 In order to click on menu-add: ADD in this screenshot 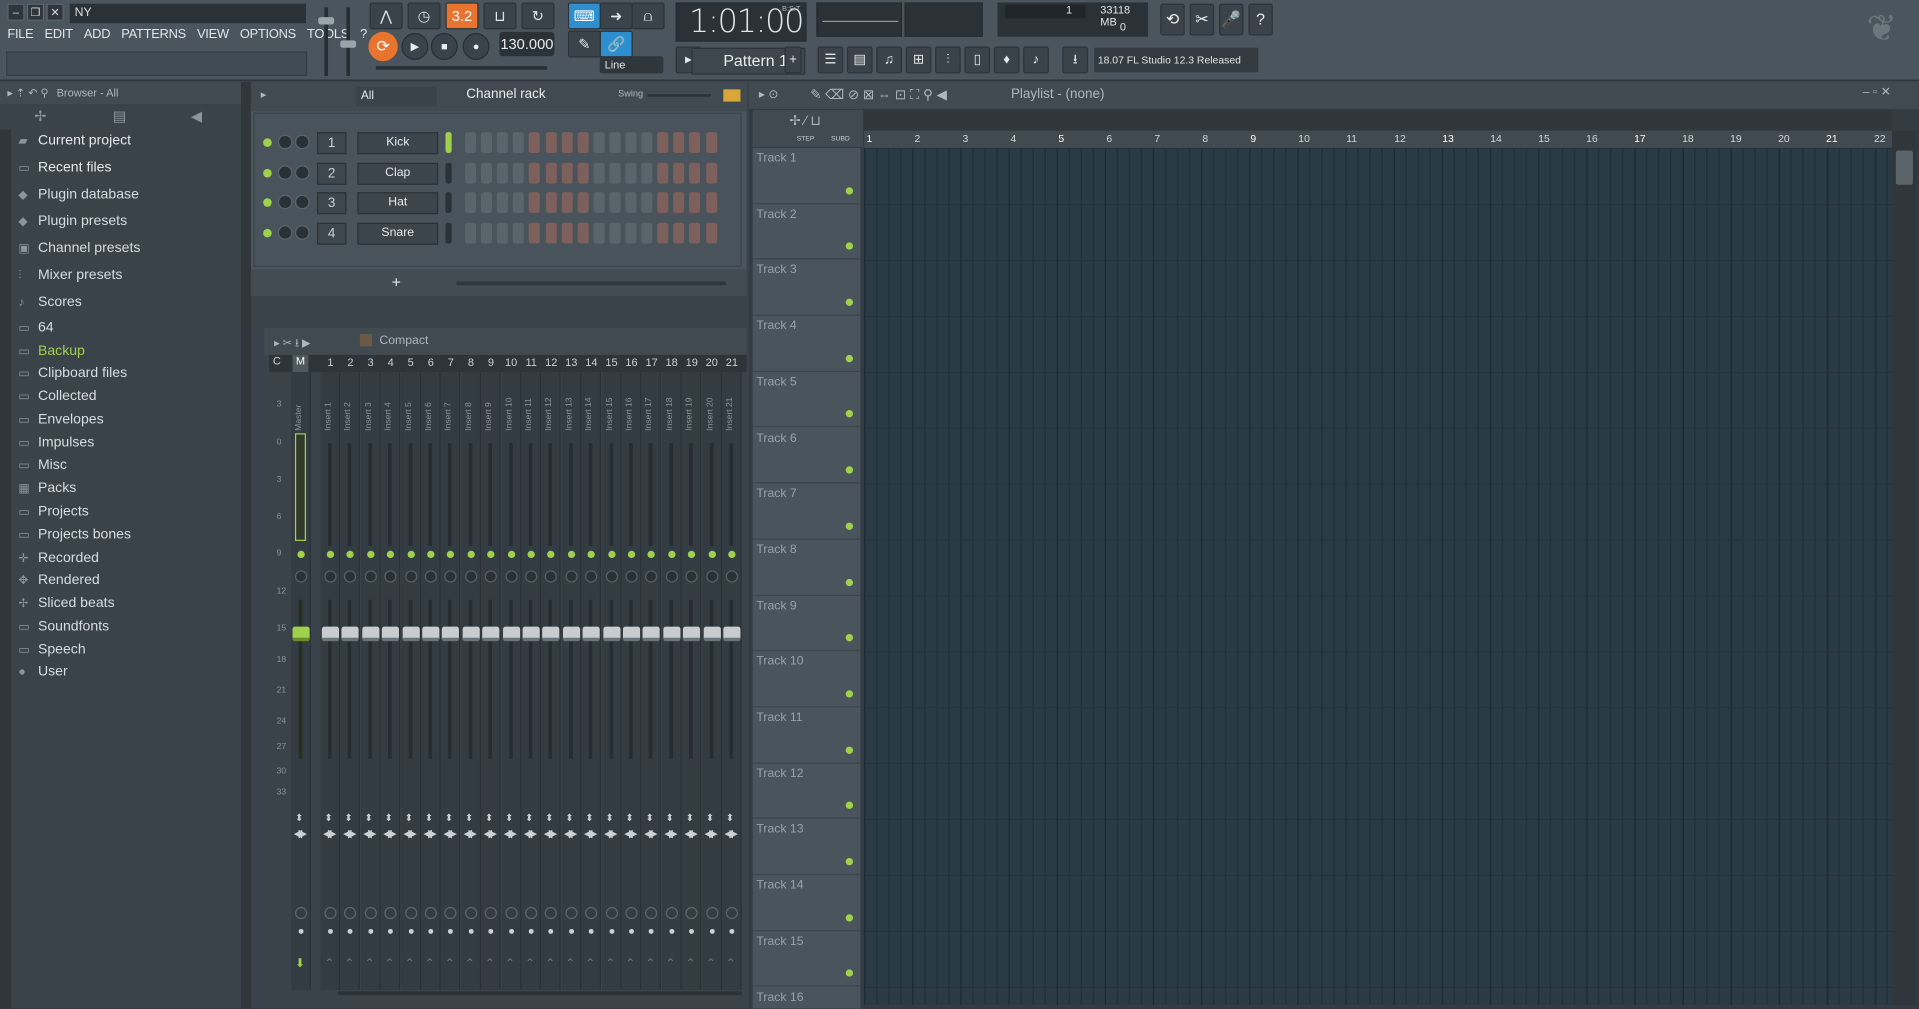, I will do `click(97, 37)`.